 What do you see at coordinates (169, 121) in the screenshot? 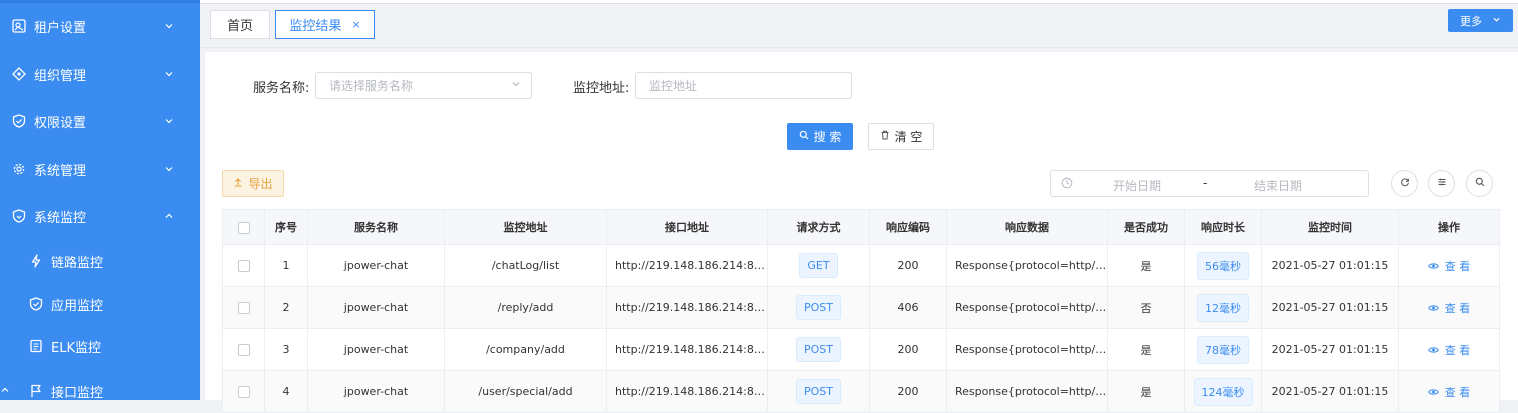
I see `chevron-down-icon` at bounding box center [169, 121].